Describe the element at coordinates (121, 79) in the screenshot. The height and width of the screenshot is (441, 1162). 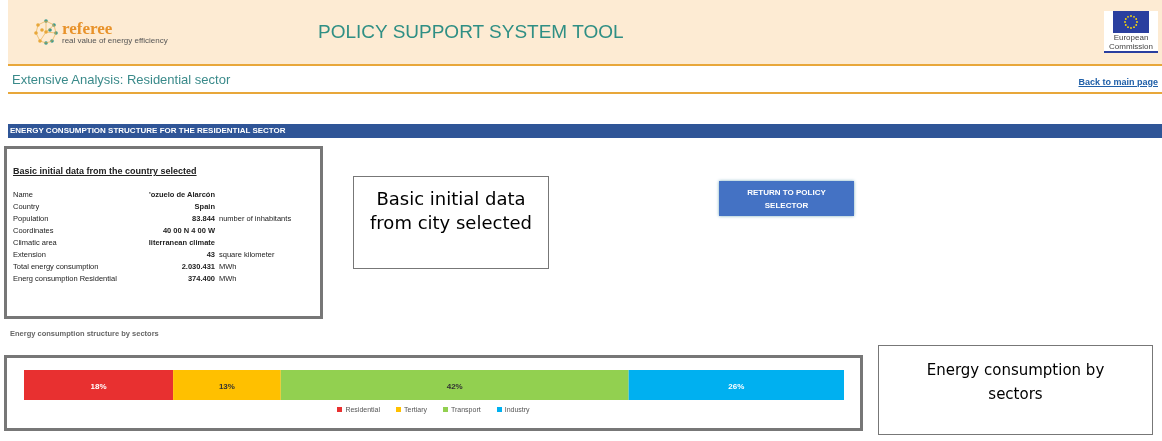
I see `section-title: Extensive Analysis: Residential sector` at that location.